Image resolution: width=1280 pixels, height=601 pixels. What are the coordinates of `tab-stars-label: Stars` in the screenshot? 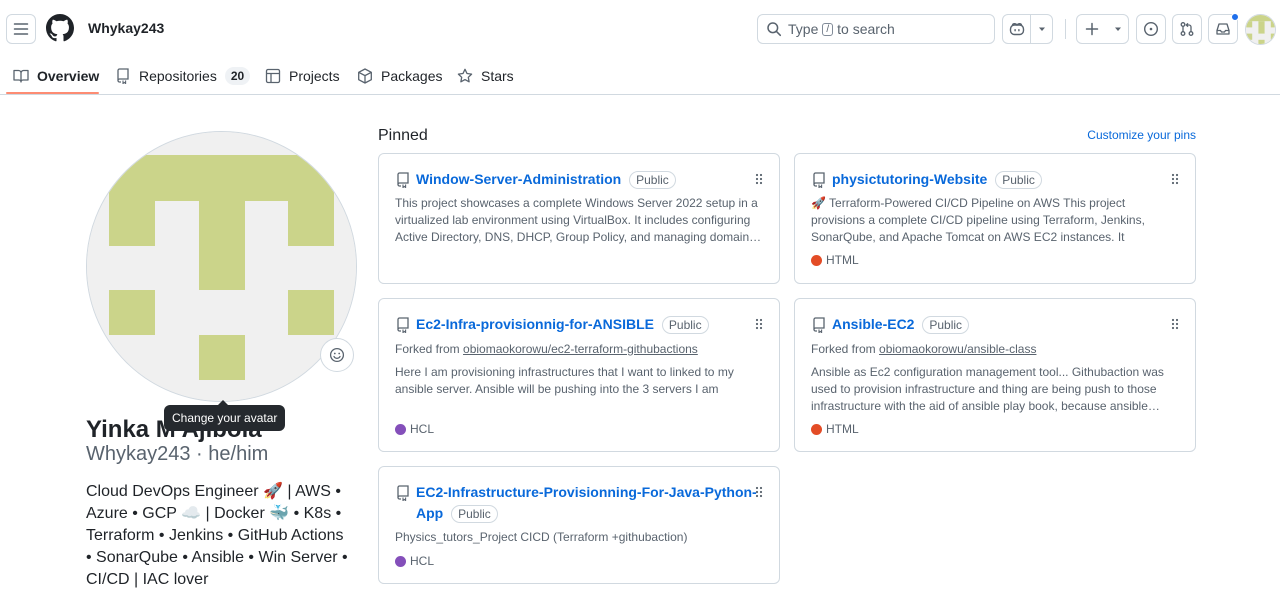 It's located at (497, 76).